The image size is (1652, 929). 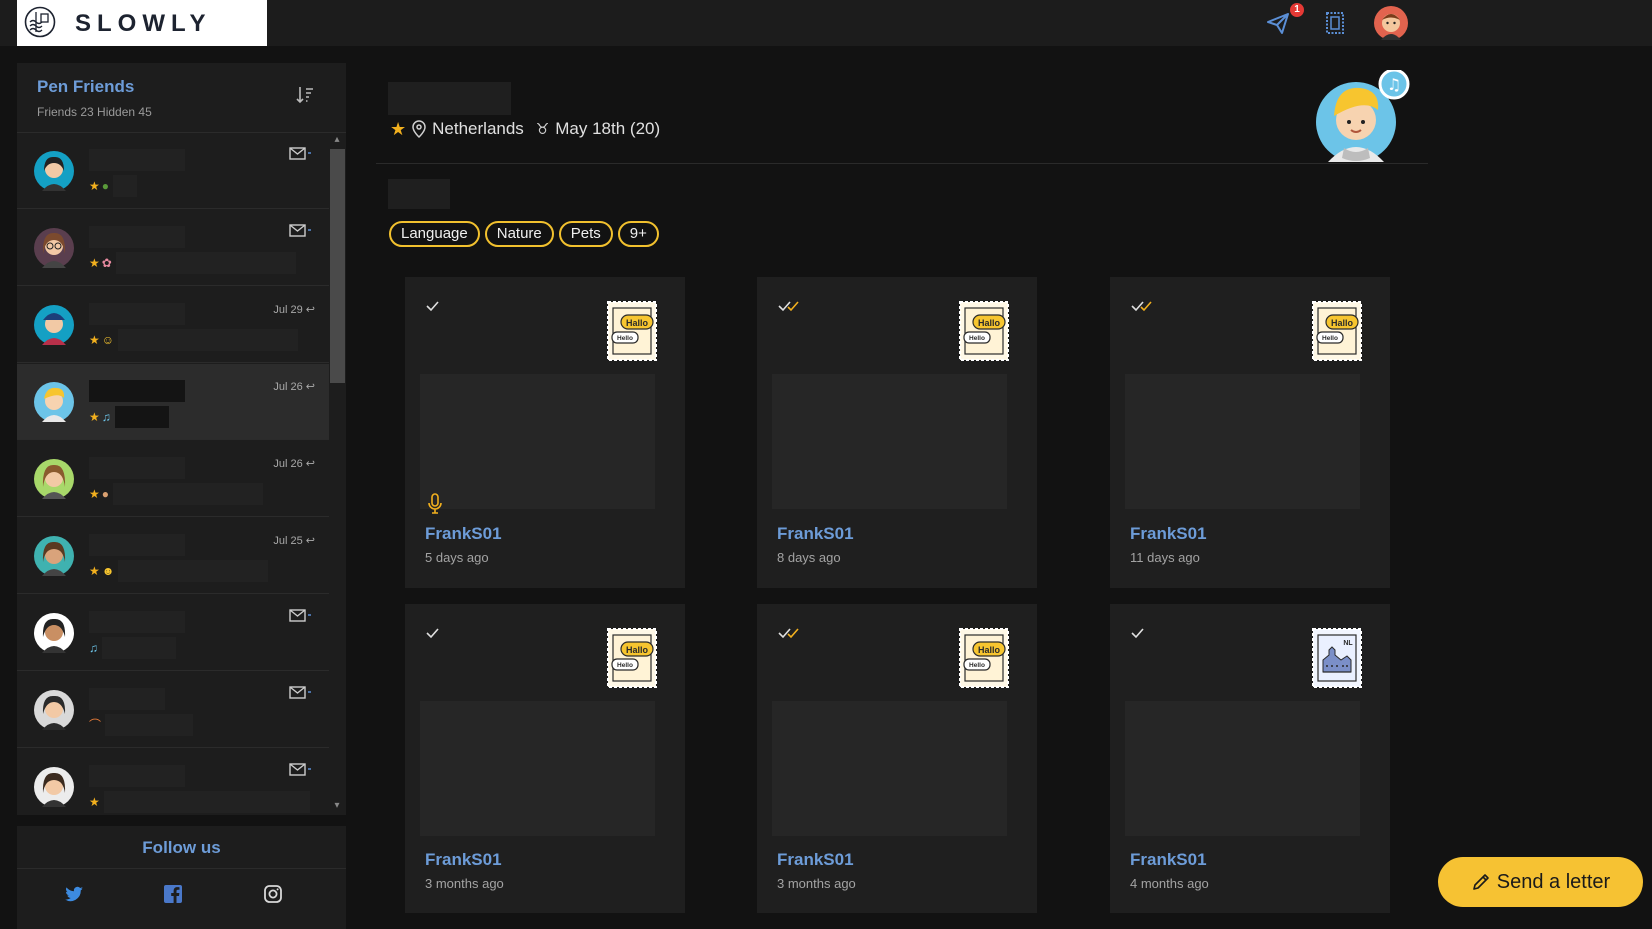 What do you see at coordinates (419, 129) in the screenshot?
I see `location-pin-icon` at bounding box center [419, 129].